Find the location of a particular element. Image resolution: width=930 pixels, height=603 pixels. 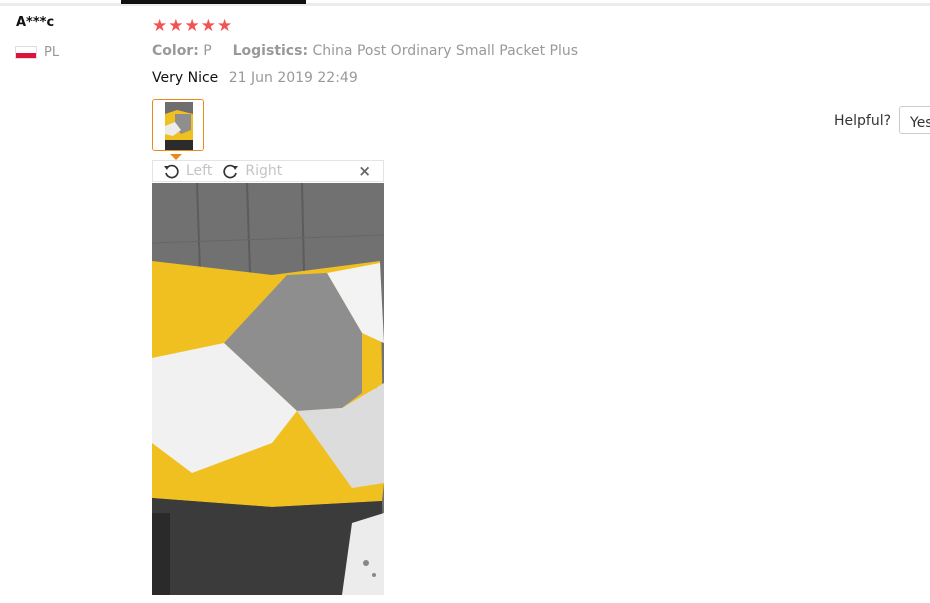

logistics-value: China Post Ordinary Small Packet Plus is located at coordinates (445, 51).